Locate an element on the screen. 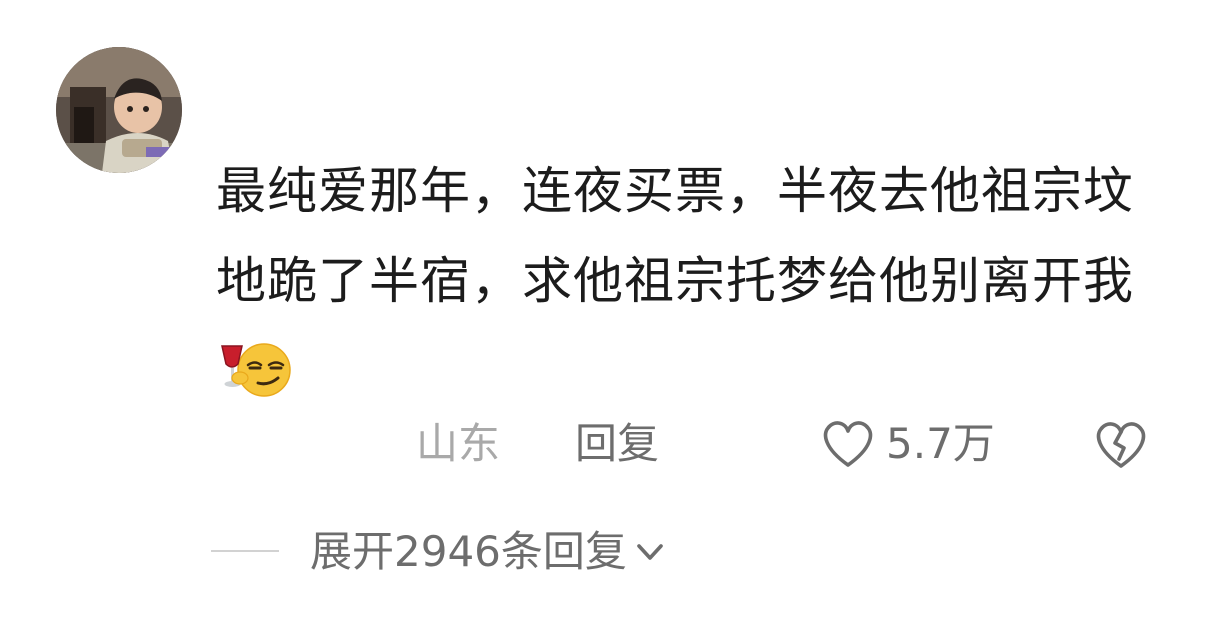 The height and width of the screenshot is (624, 1216). location-label: 山东 is located at coordinates (458, 443).